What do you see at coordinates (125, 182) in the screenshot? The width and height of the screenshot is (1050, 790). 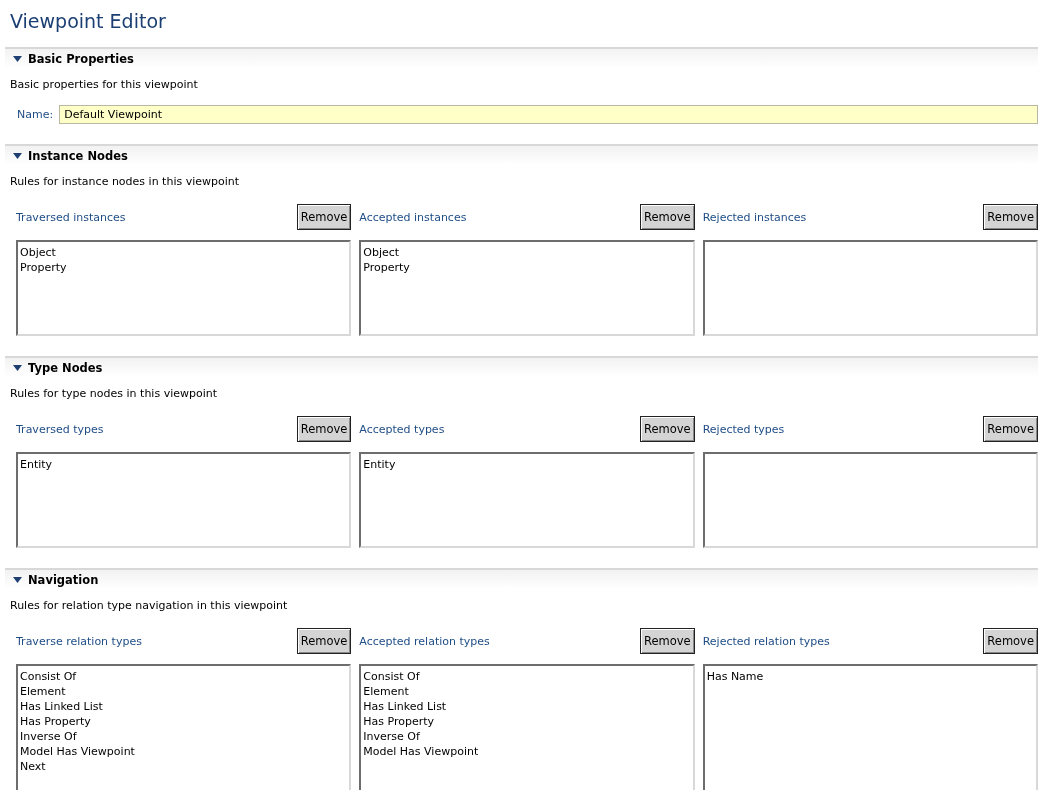 I see `section-description: Rules for instance nodes in this viewpoint` at bounding box center [125, 182].